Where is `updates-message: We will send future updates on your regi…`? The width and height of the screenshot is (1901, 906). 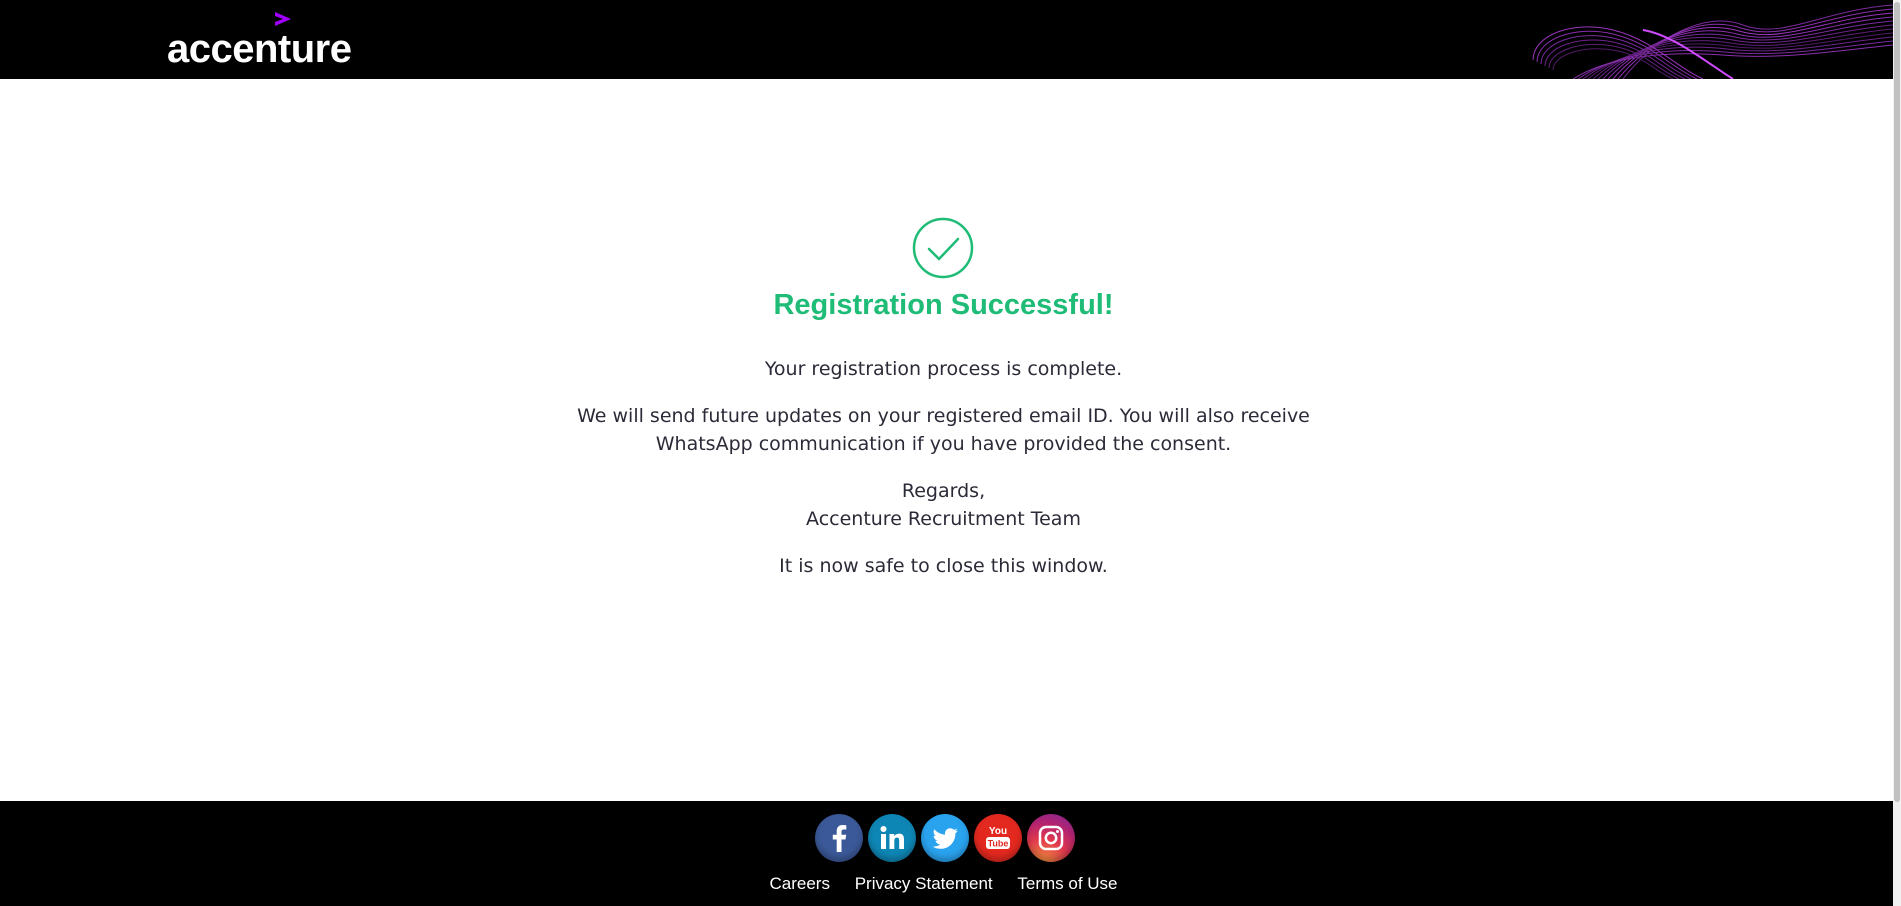
updates-message: We will send future updates on your regi… is located at coordinates (943, 430).